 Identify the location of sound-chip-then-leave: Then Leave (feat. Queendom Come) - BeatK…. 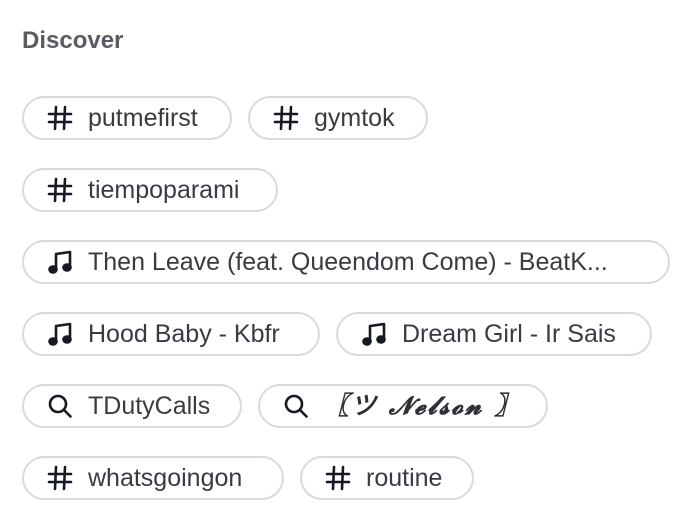
(346, 262).